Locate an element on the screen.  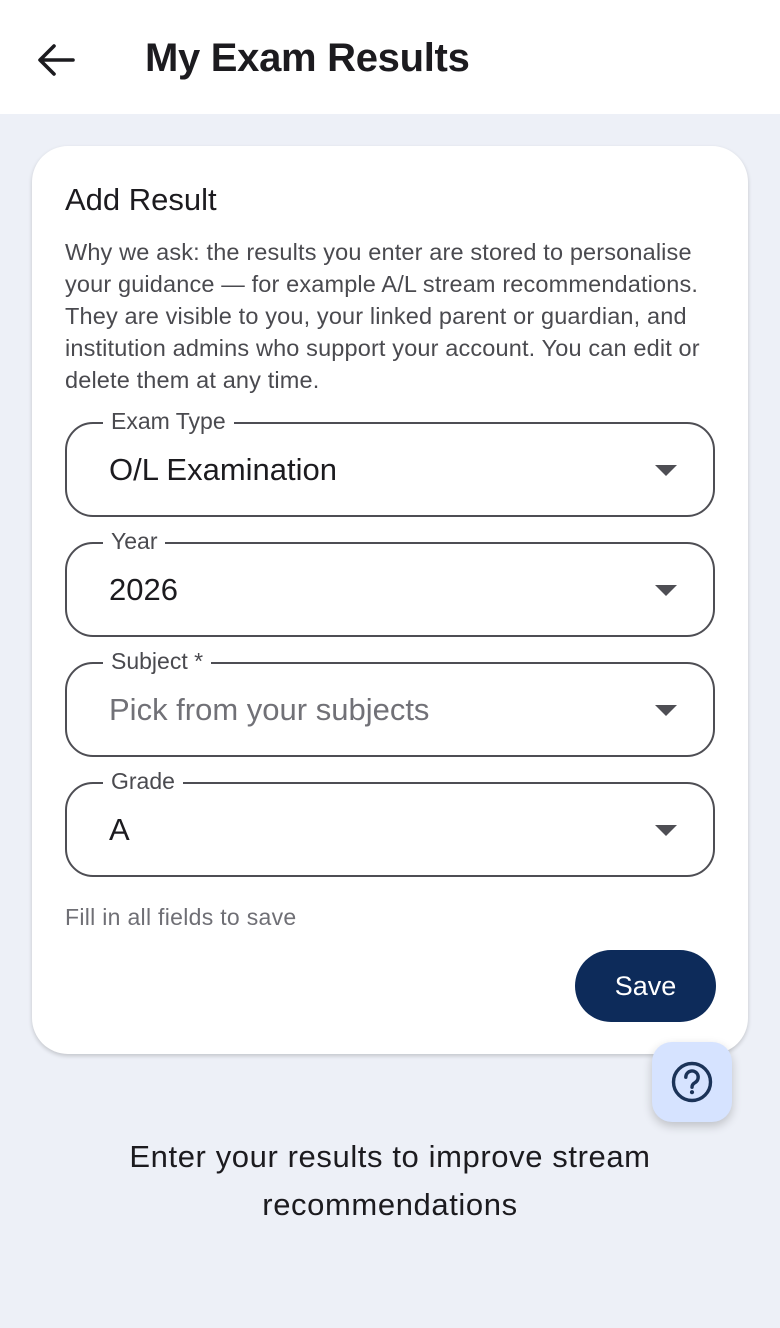
exam-type-label: Exam Type is located at coordinates (168, 421).